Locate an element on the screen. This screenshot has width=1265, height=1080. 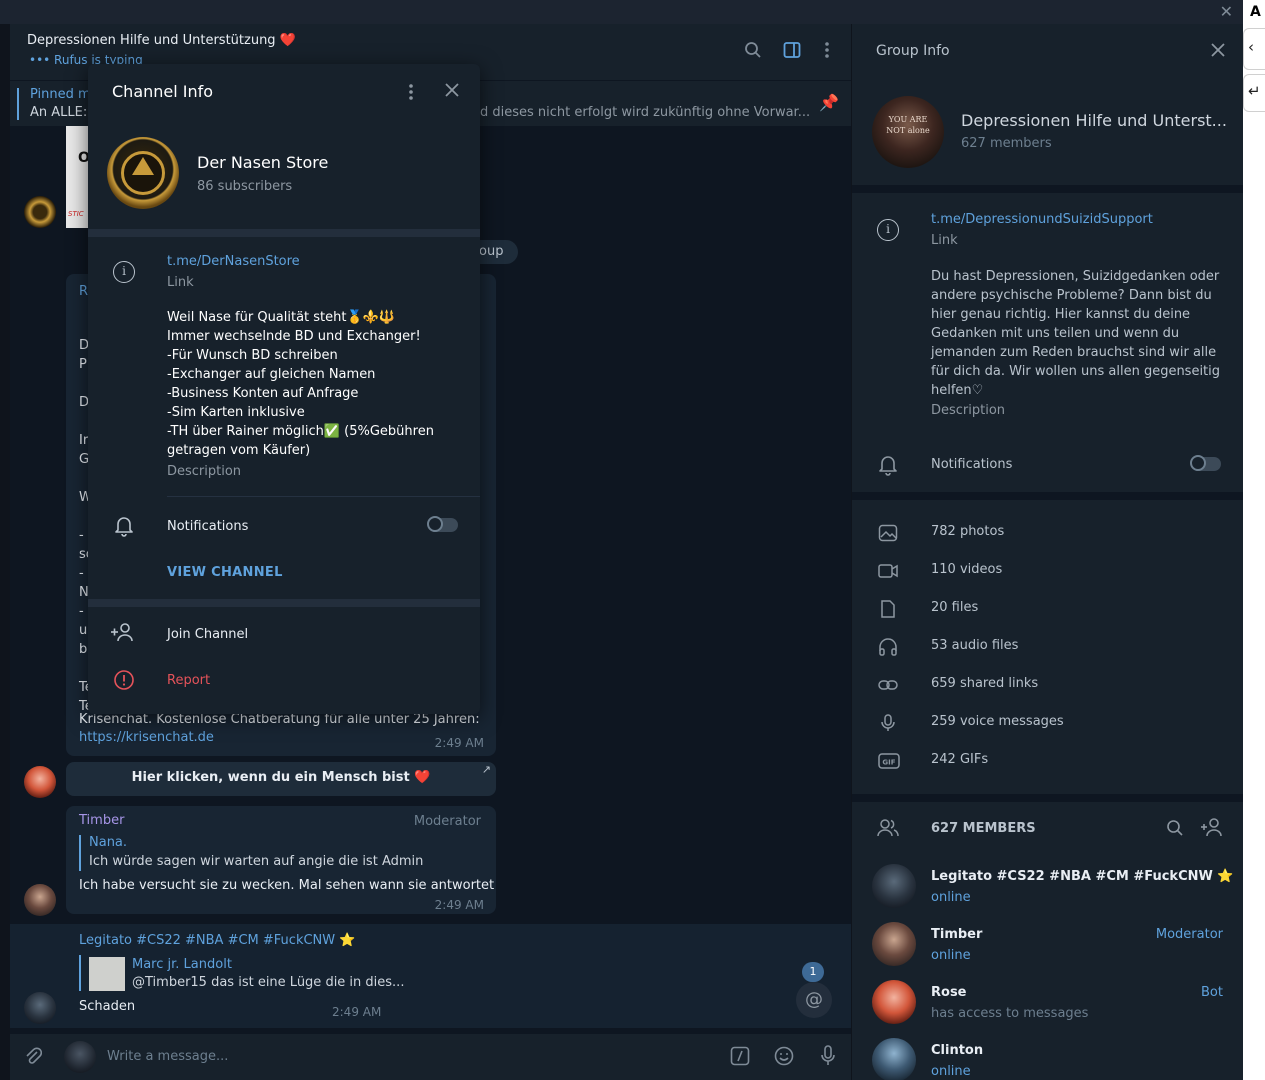
join-channel-button: Join Channel is located at coordinates (207, 634).